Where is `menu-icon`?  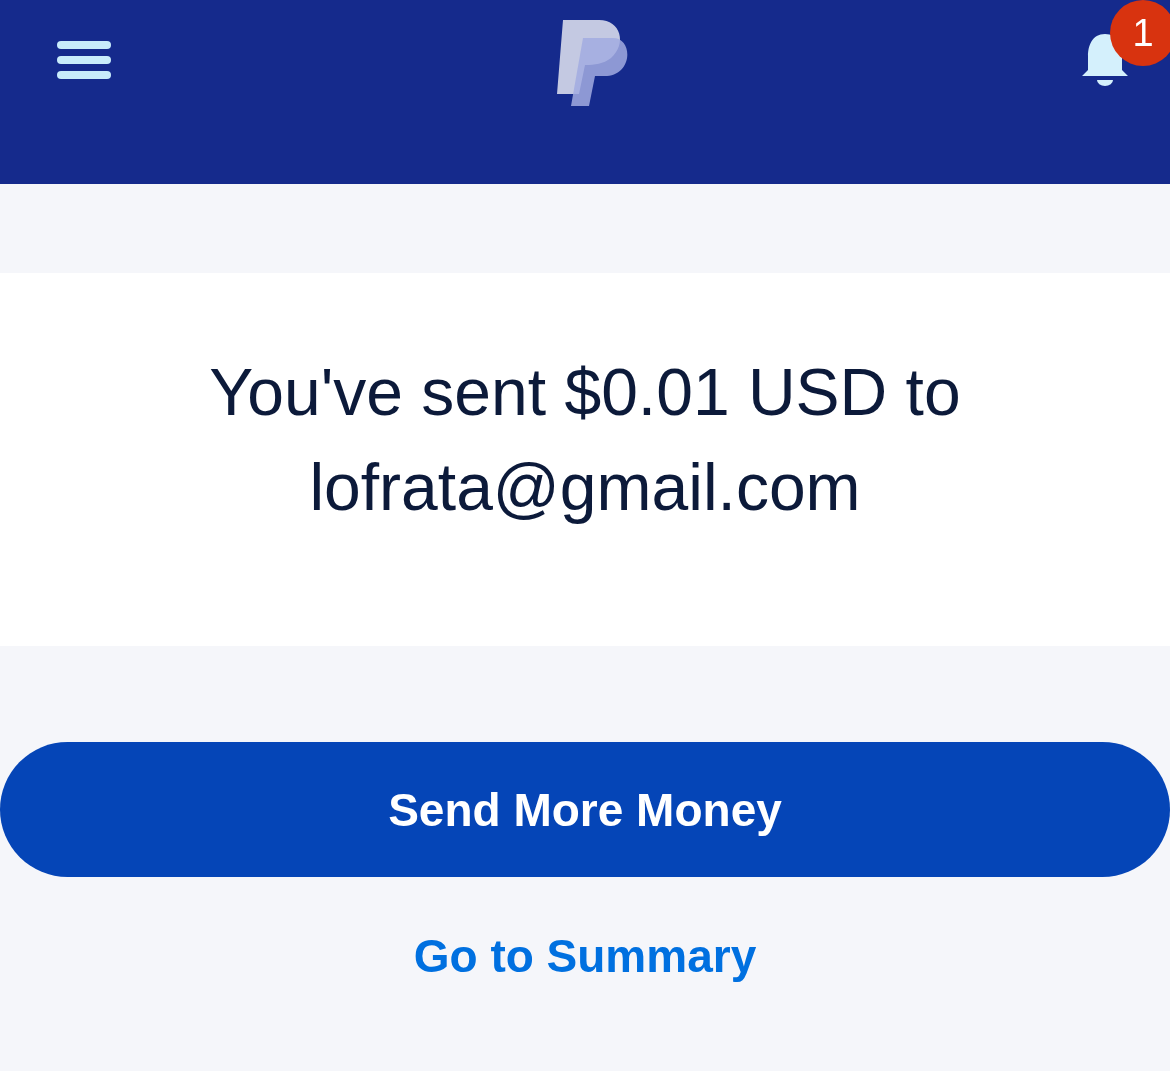
menu-icon is located at coordinates (84, 60).